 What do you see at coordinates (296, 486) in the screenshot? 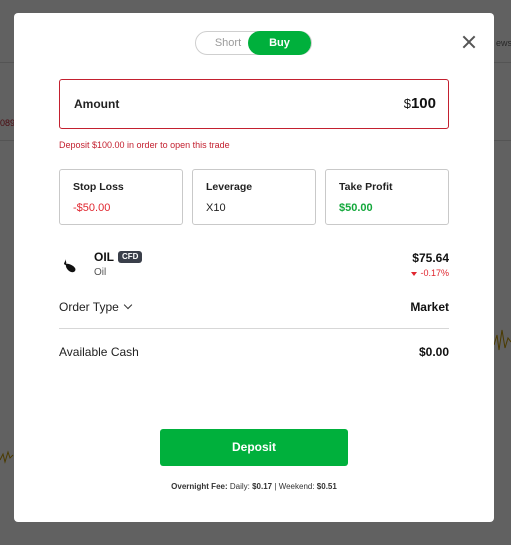
I see `fee-weekend-label: Weekend:` at bounding box center [296, 486].